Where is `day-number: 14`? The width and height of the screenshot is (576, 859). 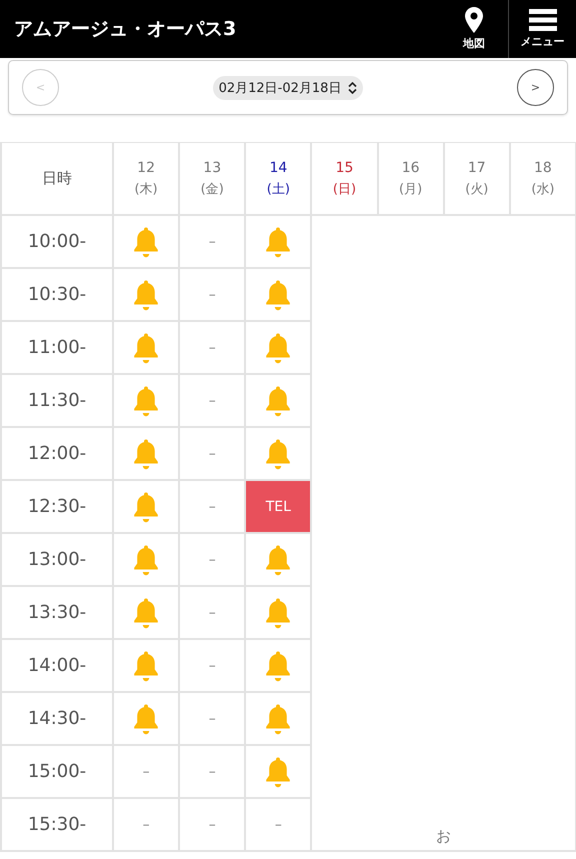
day-number: 14 is located at coordinates (278, 168).